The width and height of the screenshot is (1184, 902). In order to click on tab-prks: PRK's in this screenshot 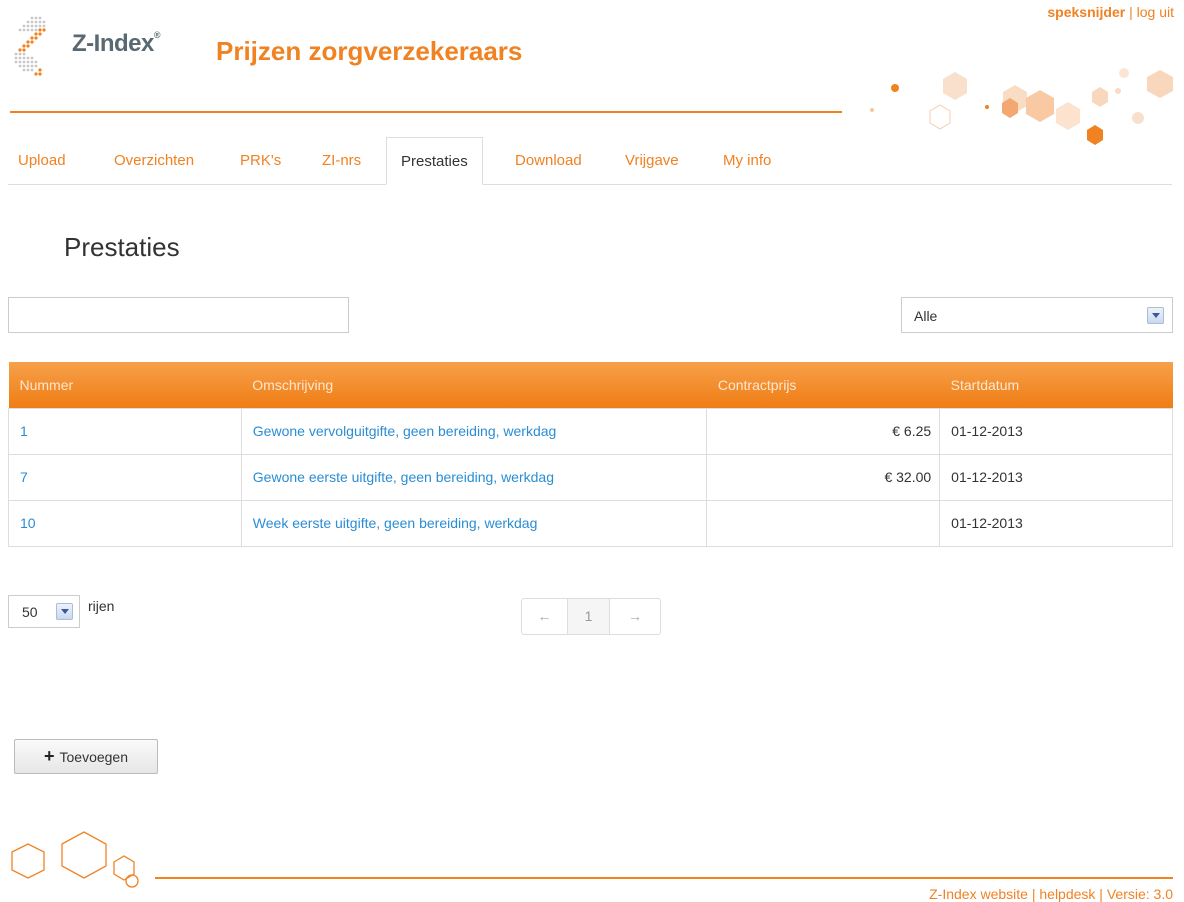, I will do `click(260, 161)`.